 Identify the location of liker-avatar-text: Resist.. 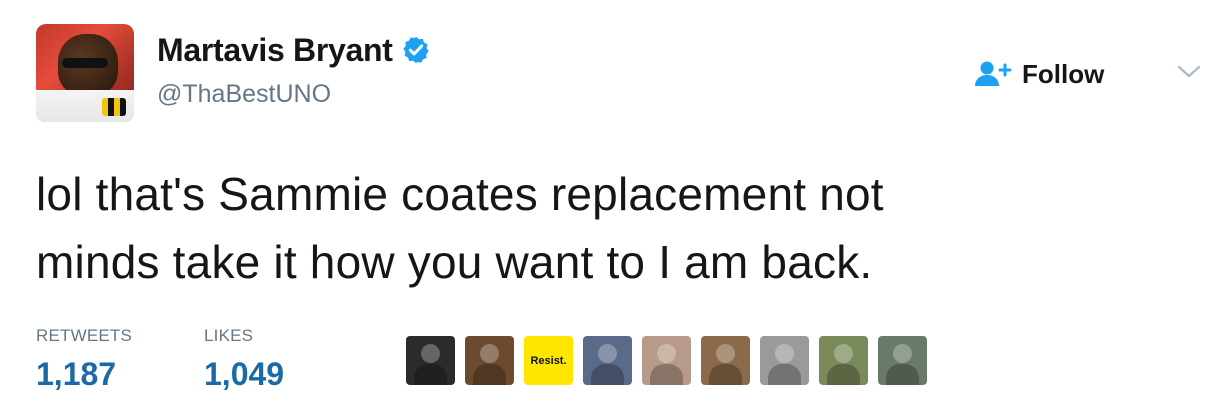
(548, 360).